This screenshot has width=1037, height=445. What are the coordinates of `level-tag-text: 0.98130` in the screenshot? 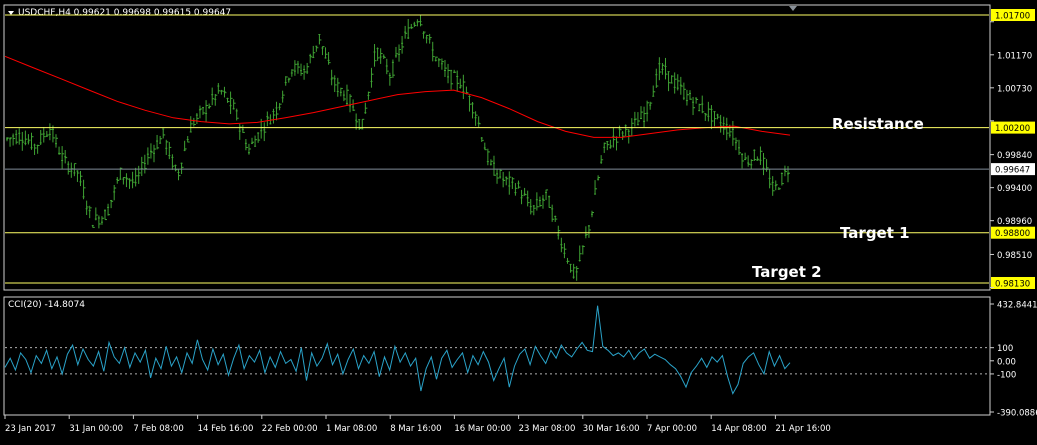 It's located at (1012, 284).